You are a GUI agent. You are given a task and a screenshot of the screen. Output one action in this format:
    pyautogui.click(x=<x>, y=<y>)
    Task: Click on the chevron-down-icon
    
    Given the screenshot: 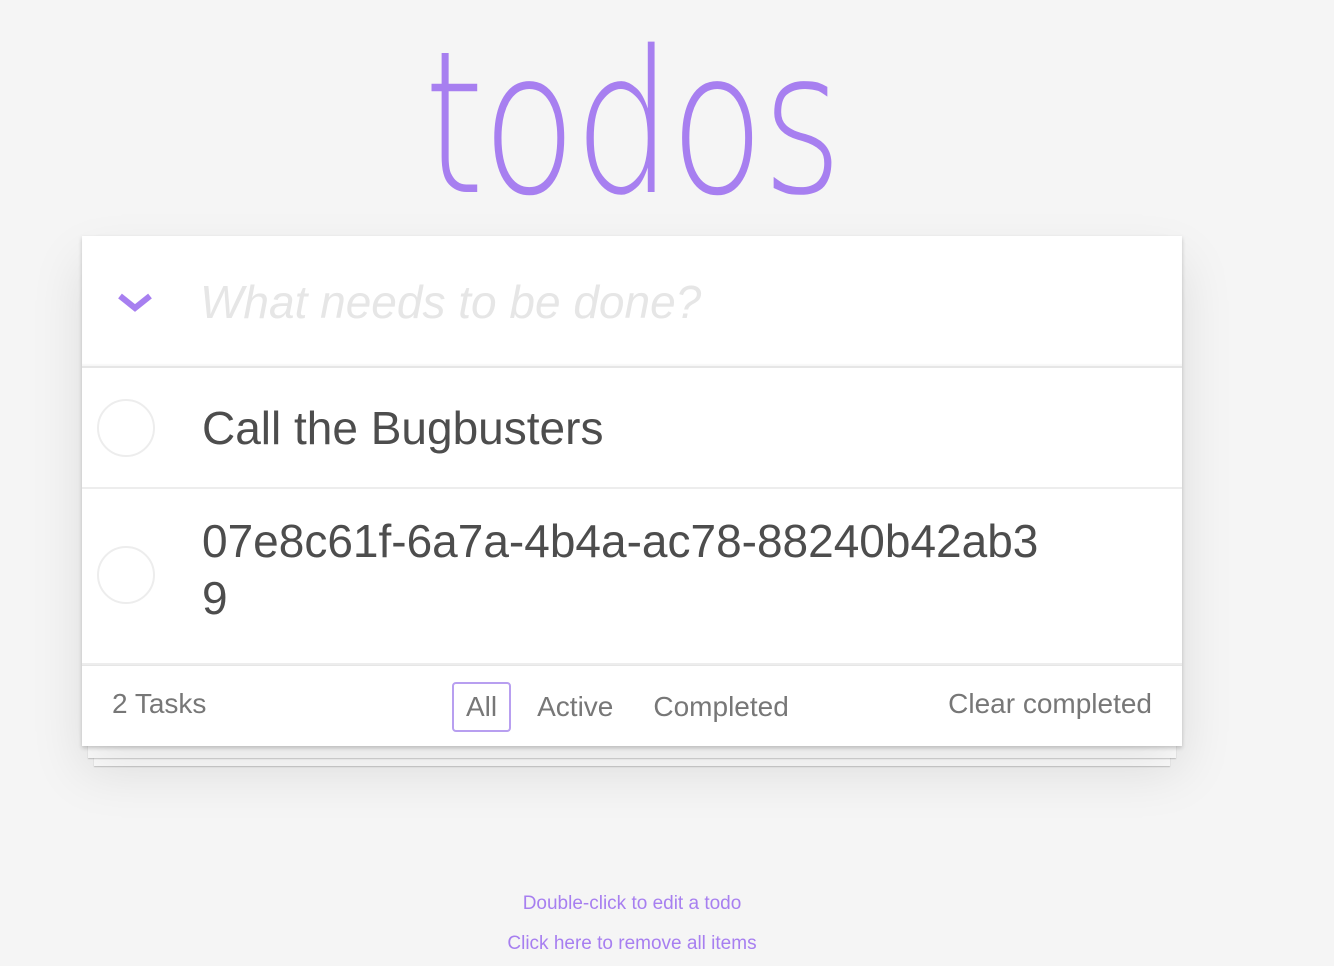 What is the action you would take?
    pyautogui.click(x=135, y=302)
    